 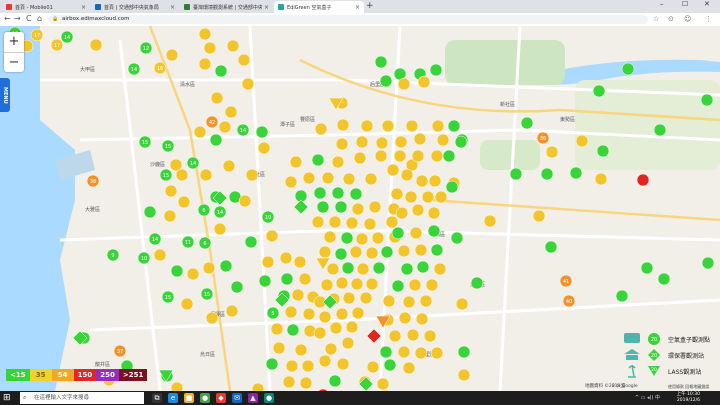 What do you see at coordinates (7, 18) in the screenshot?
I see `back-button: ←` at bounding box center [7, 18].